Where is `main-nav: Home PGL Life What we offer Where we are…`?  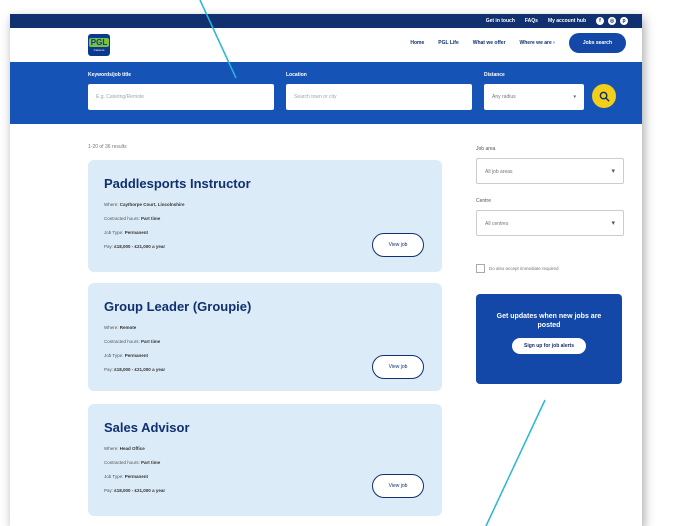 main-nav: Home PGL Life What we offer Where we are… is located at coordinates (518, 43).